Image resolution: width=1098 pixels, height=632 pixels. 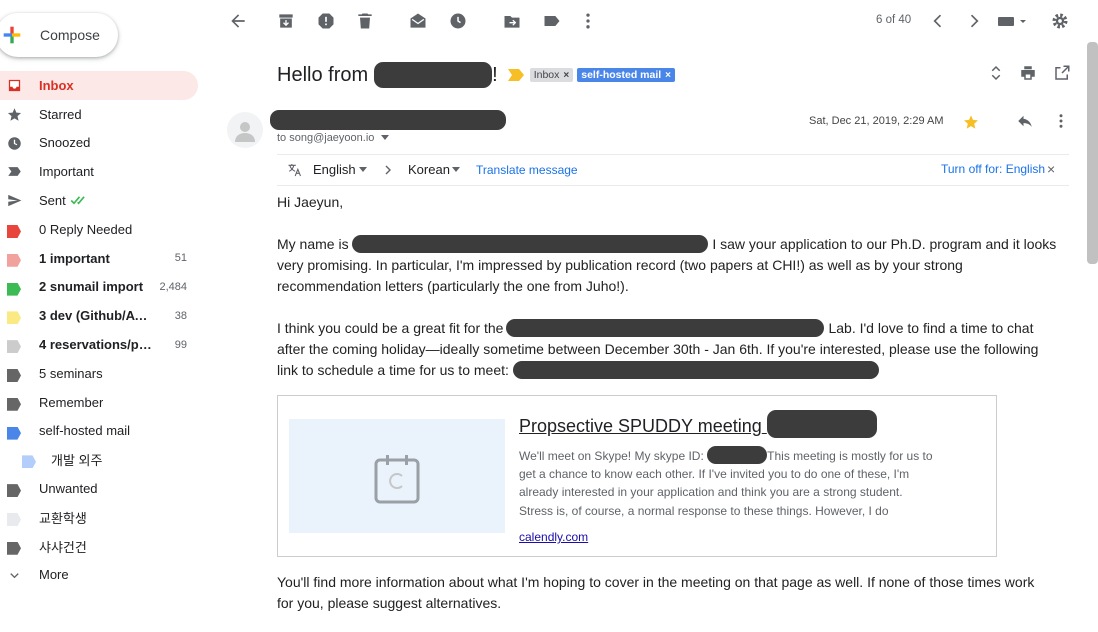 What do you see at coordinates (65, 143) in the screenshot?
I see `sidebar-item-label: Snoozed` at bounding box center [65, 143].